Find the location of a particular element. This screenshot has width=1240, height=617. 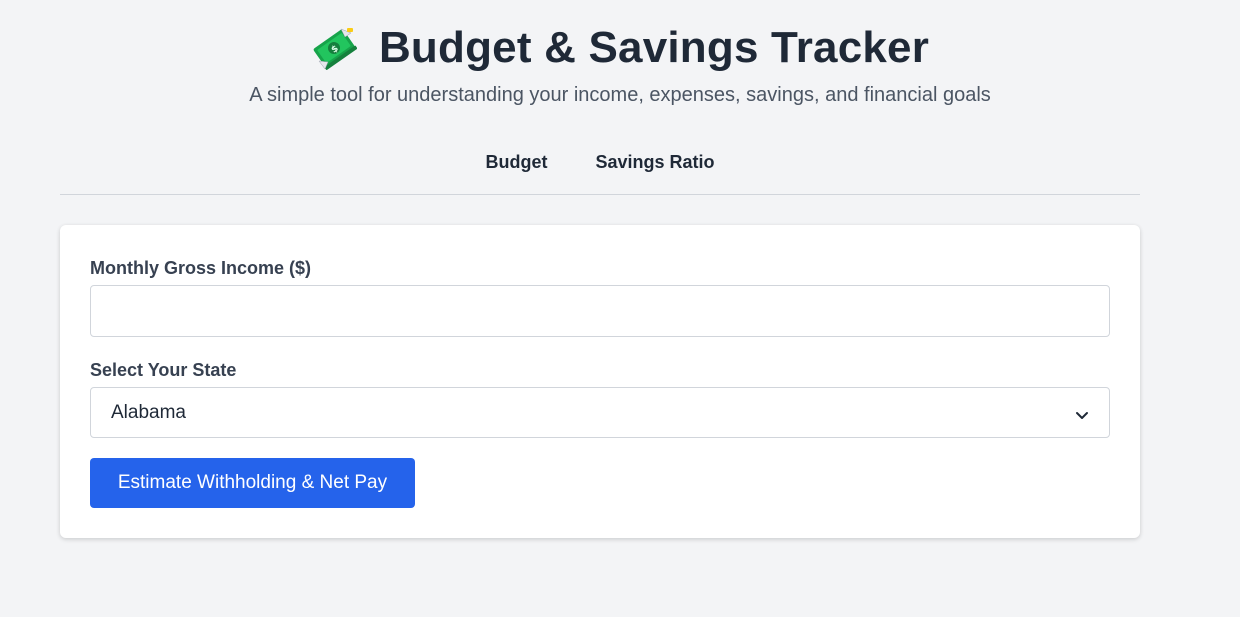

title-row: $ Budget & Savings Tracker is located at coordinates (620, 48).